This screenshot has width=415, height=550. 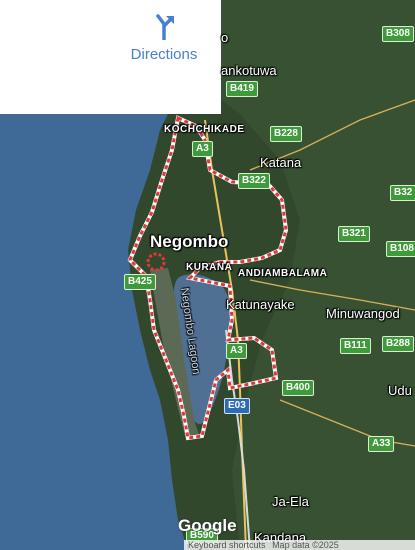 I want to click on map-data-link: Map data ©2025, so click(x=305, y=545).